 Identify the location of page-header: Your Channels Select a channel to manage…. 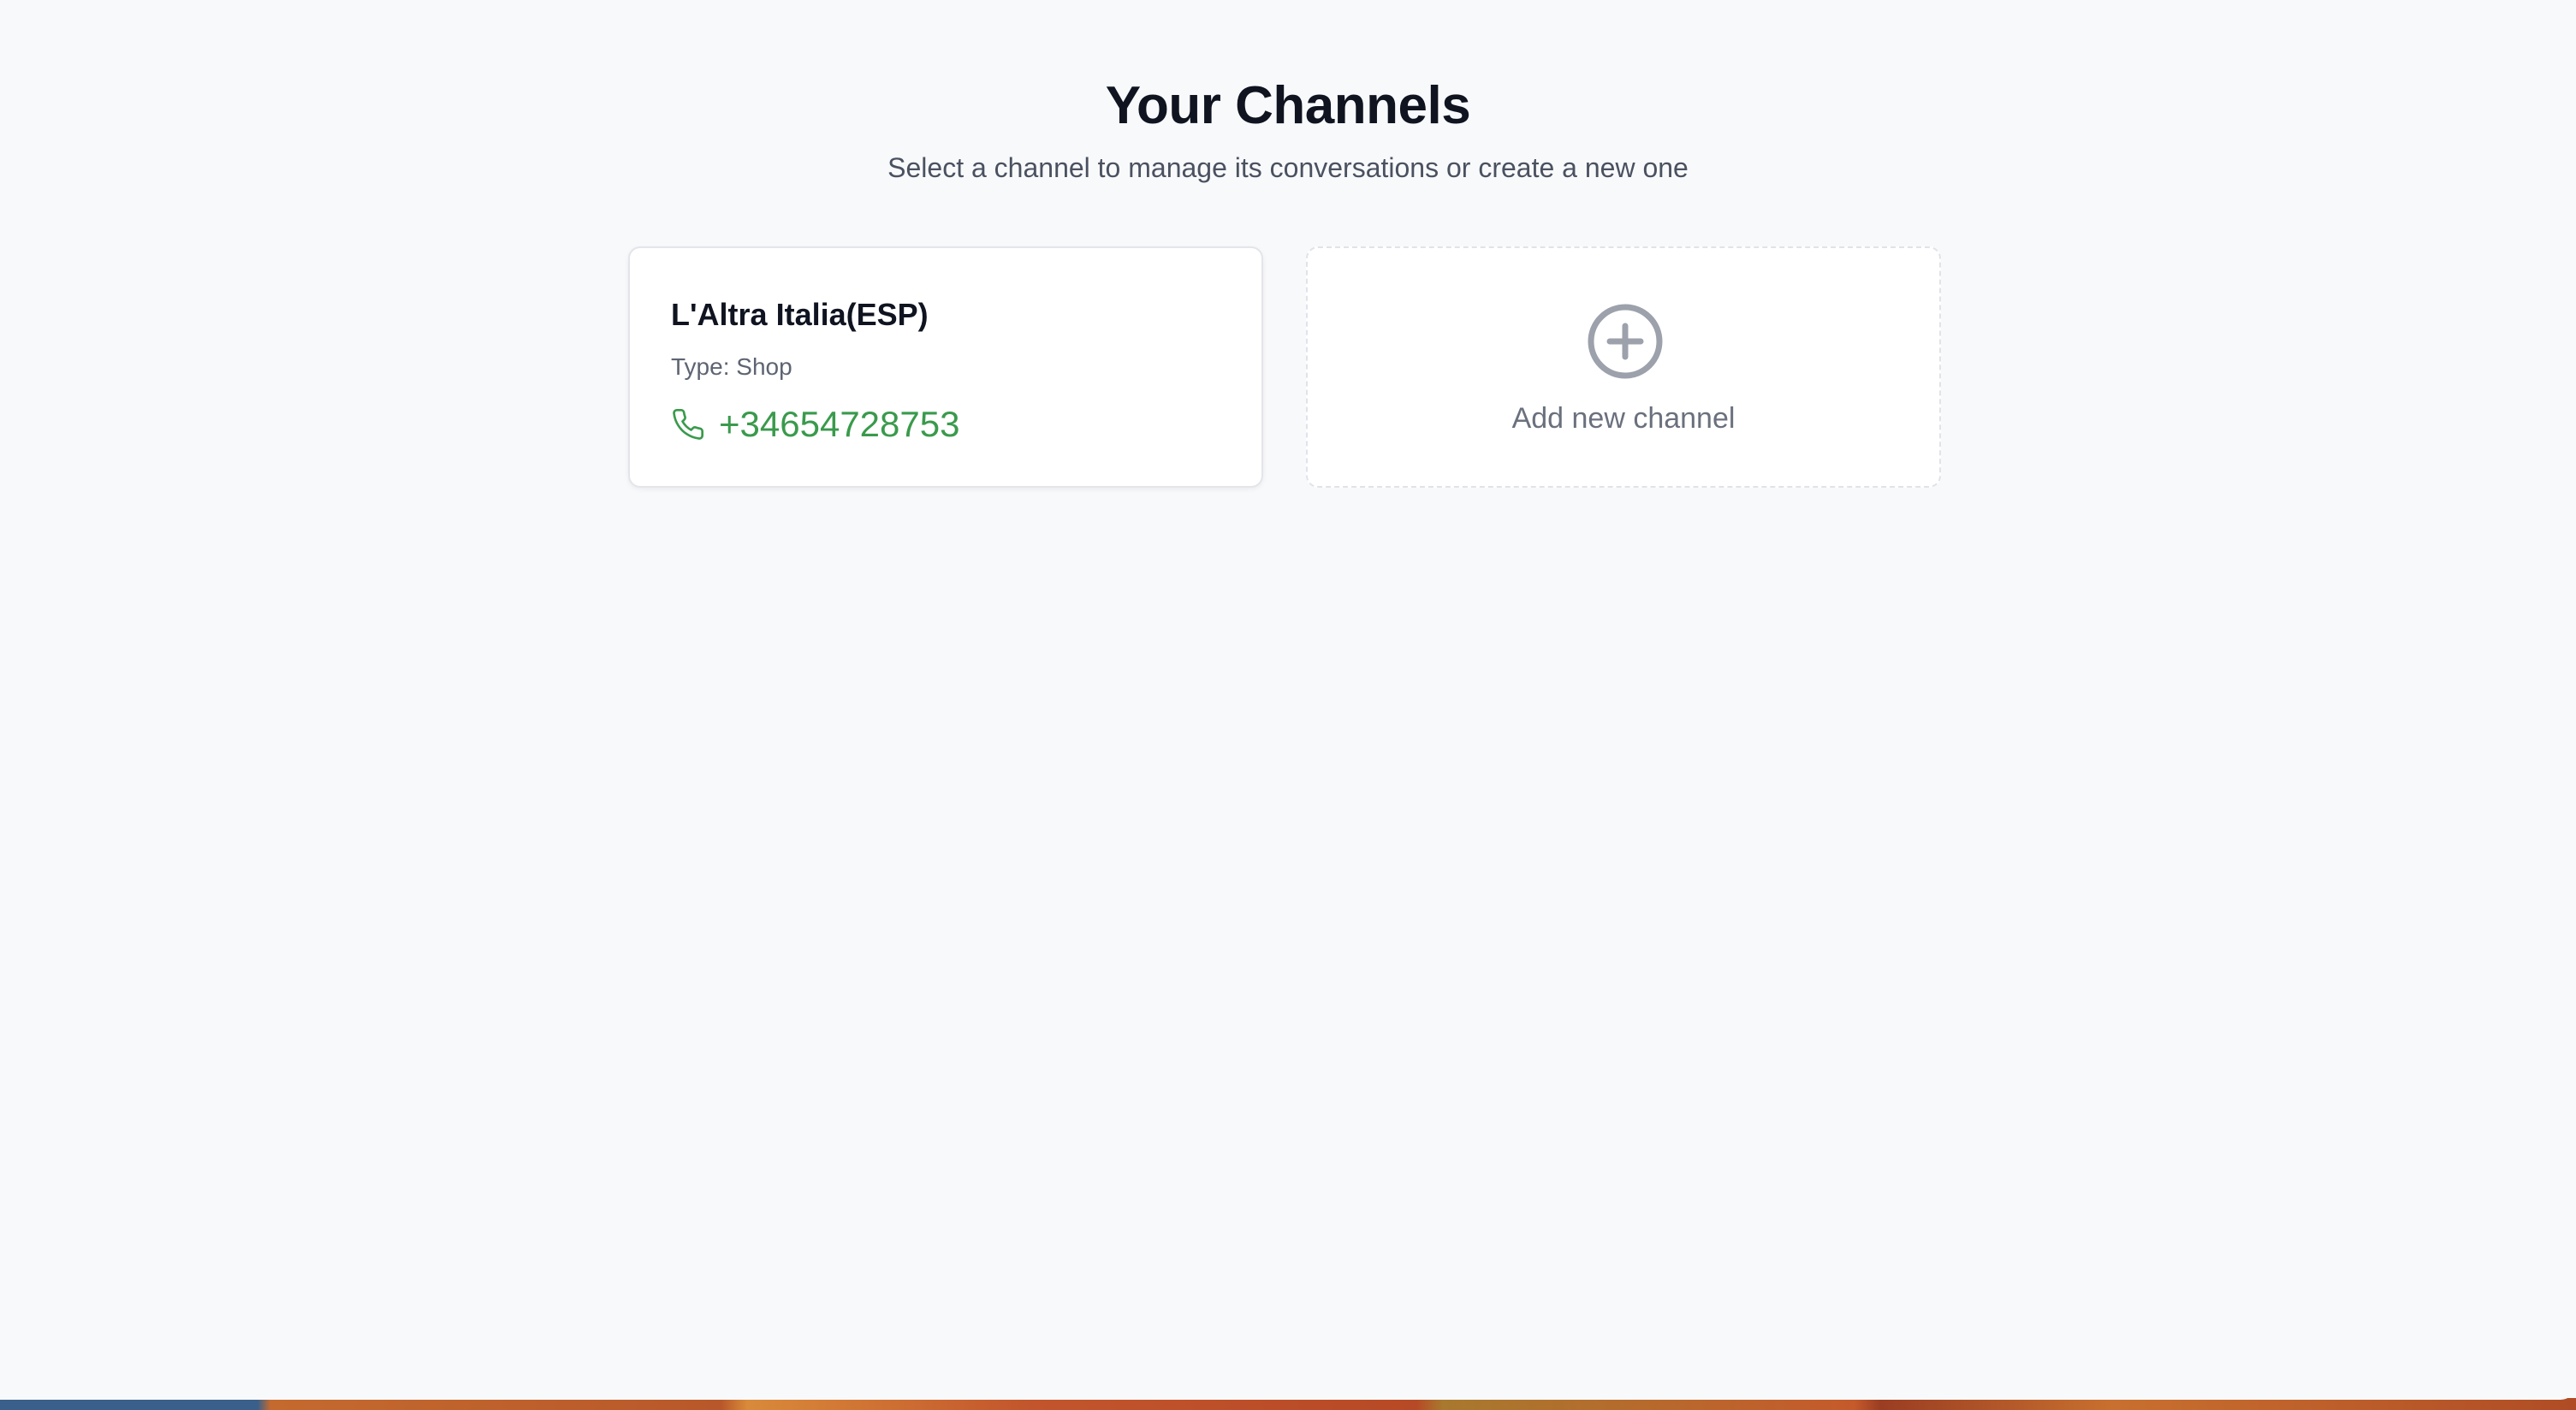
(1288, 129).